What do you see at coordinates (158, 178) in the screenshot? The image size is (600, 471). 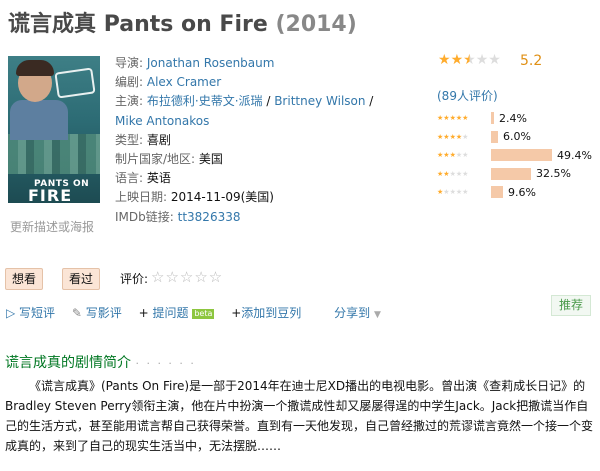 I see `language-value: 英语` at bounding box center [158, 178].